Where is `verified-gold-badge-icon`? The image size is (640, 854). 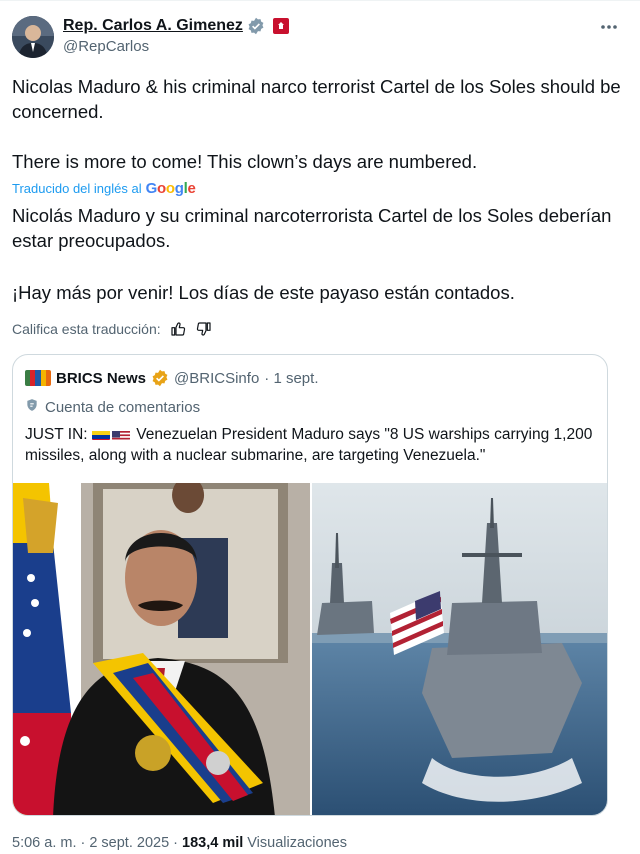
verified-gold-badge-icon is located at coordinates (160, 378).